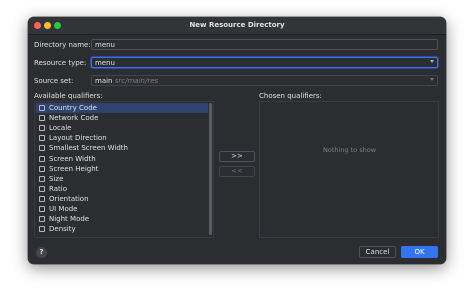 This screenshot has height=301, width=474. I want to click on qualifier-item: Screen Width, so click(122, 159).